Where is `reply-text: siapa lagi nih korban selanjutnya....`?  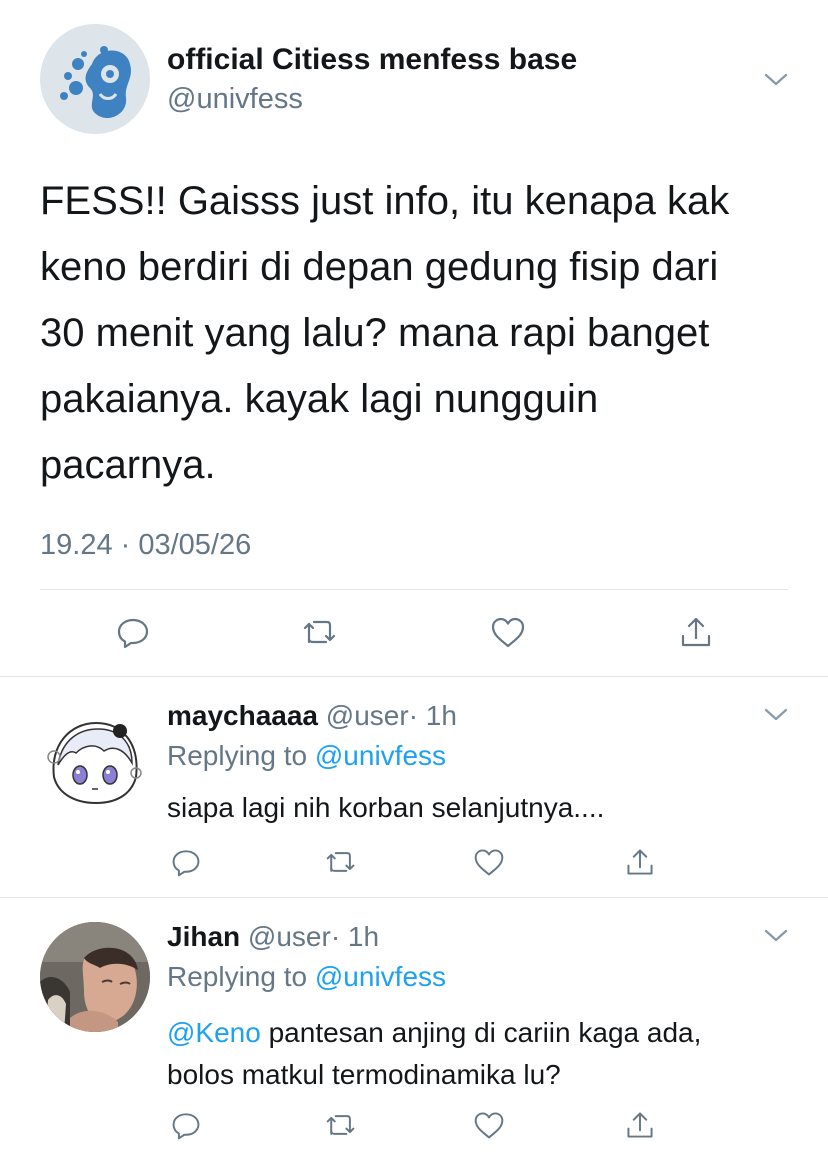 reply-text: siapa lagi nih korban selanjutnya.... is located at coordinates (386, 807).